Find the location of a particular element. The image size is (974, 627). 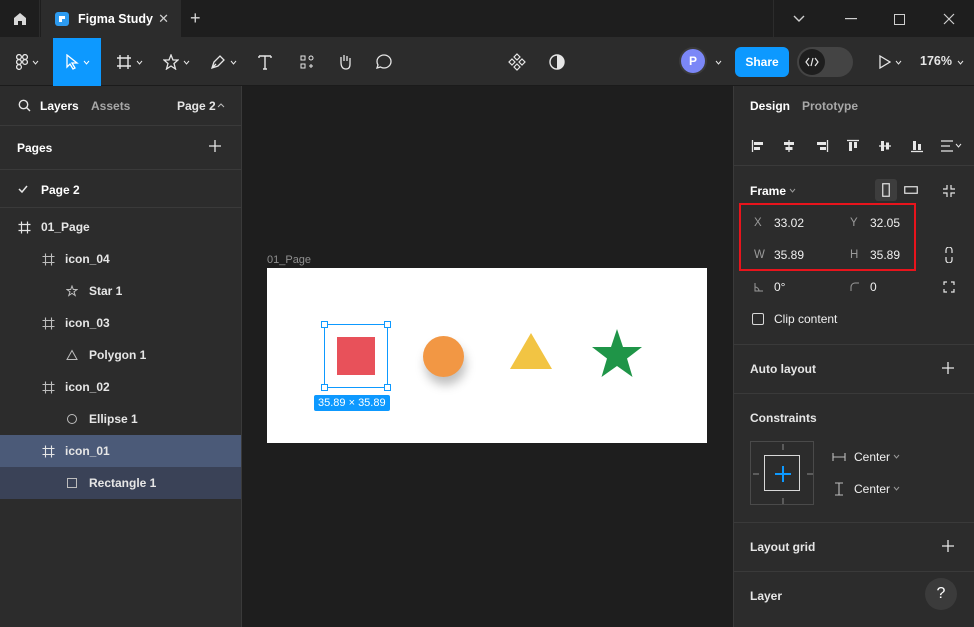

horizontal-constraint-select: Center is located at coordinates (872, 457).